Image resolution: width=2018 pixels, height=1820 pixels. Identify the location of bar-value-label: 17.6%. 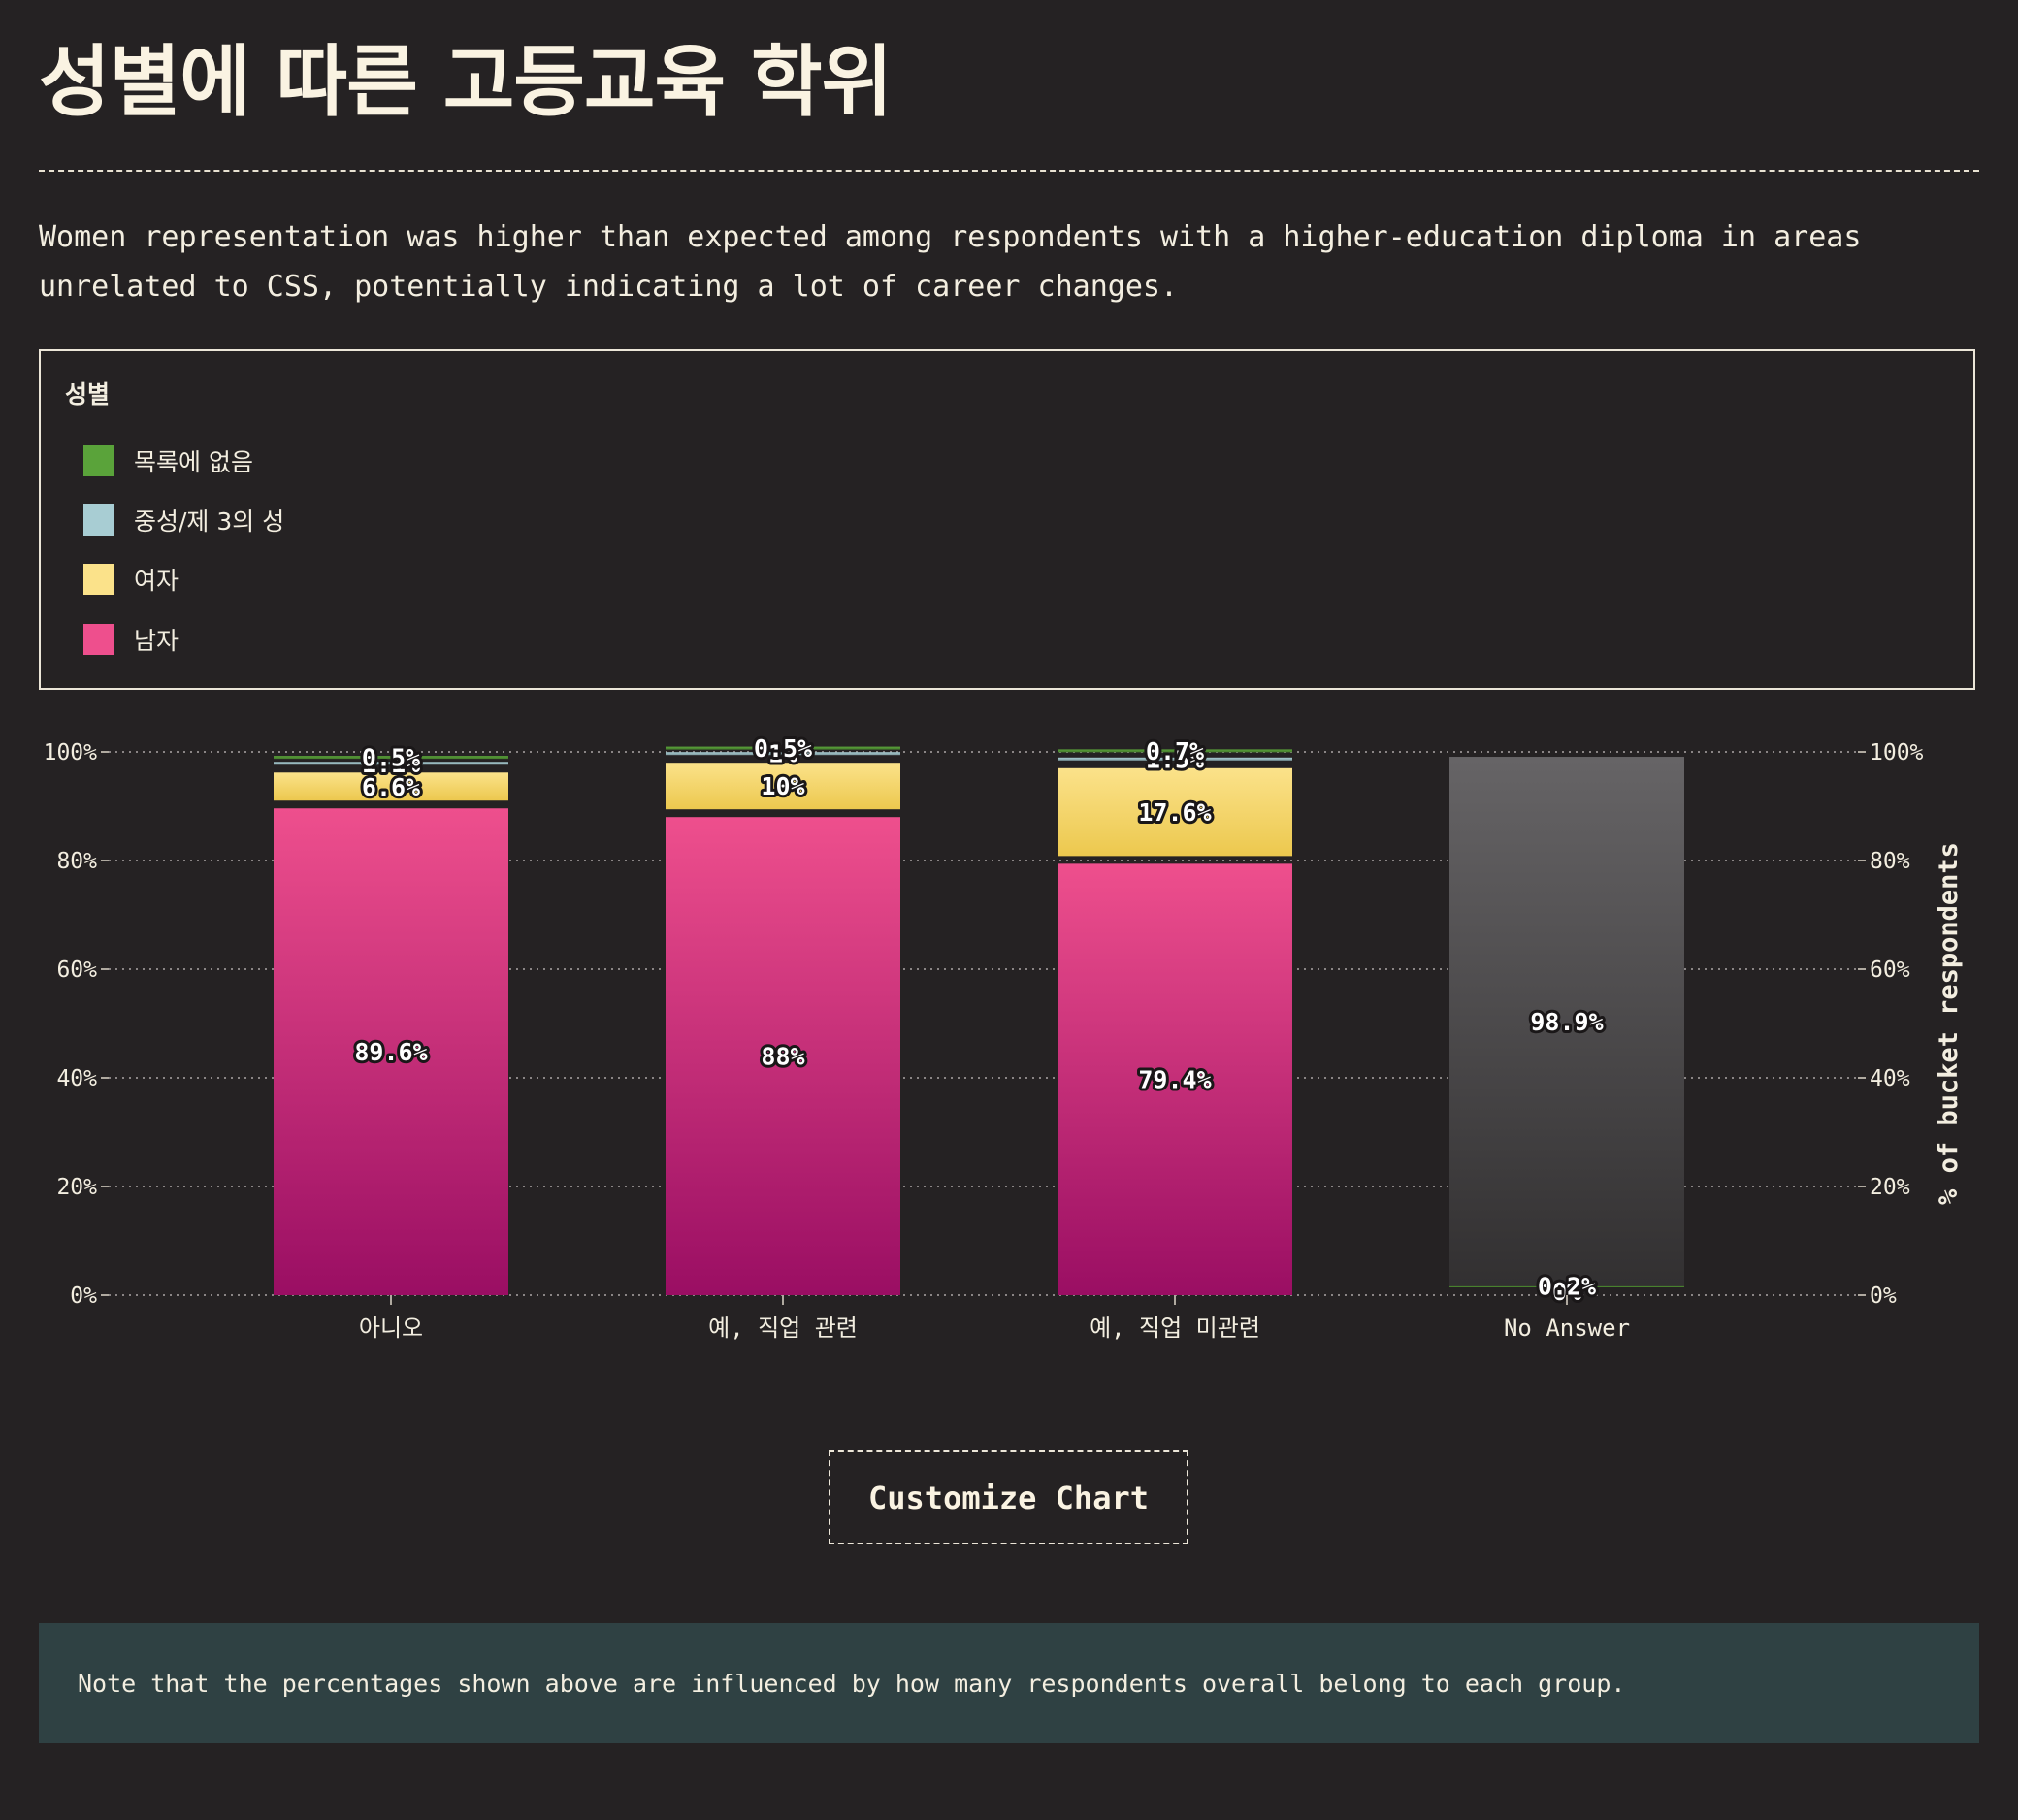
(1175, 812).